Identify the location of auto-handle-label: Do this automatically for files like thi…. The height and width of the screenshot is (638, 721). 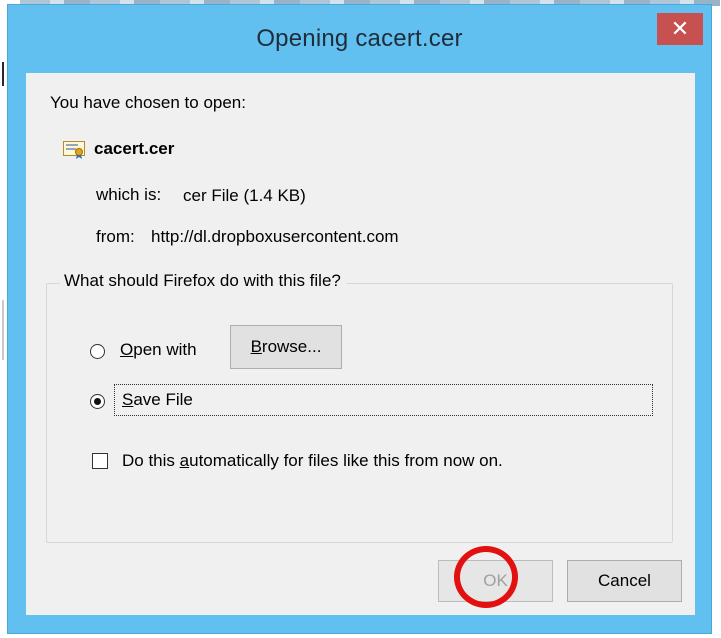
(312, 461).